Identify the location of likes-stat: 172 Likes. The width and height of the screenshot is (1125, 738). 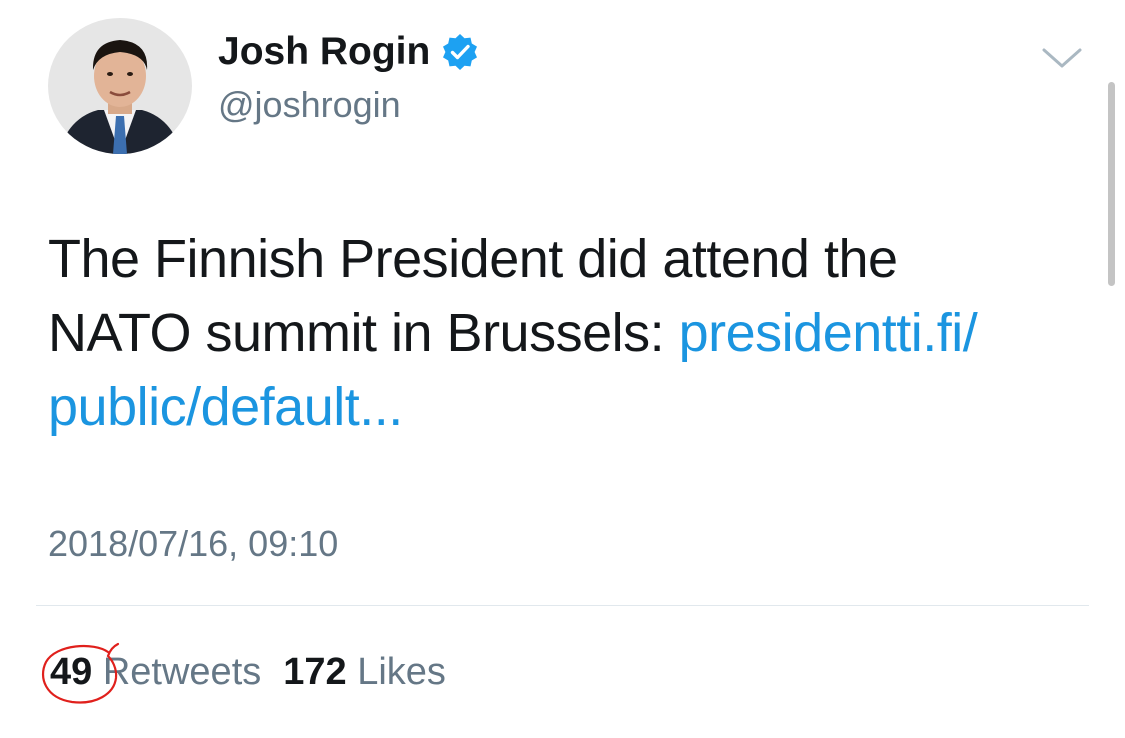
(364, 672).